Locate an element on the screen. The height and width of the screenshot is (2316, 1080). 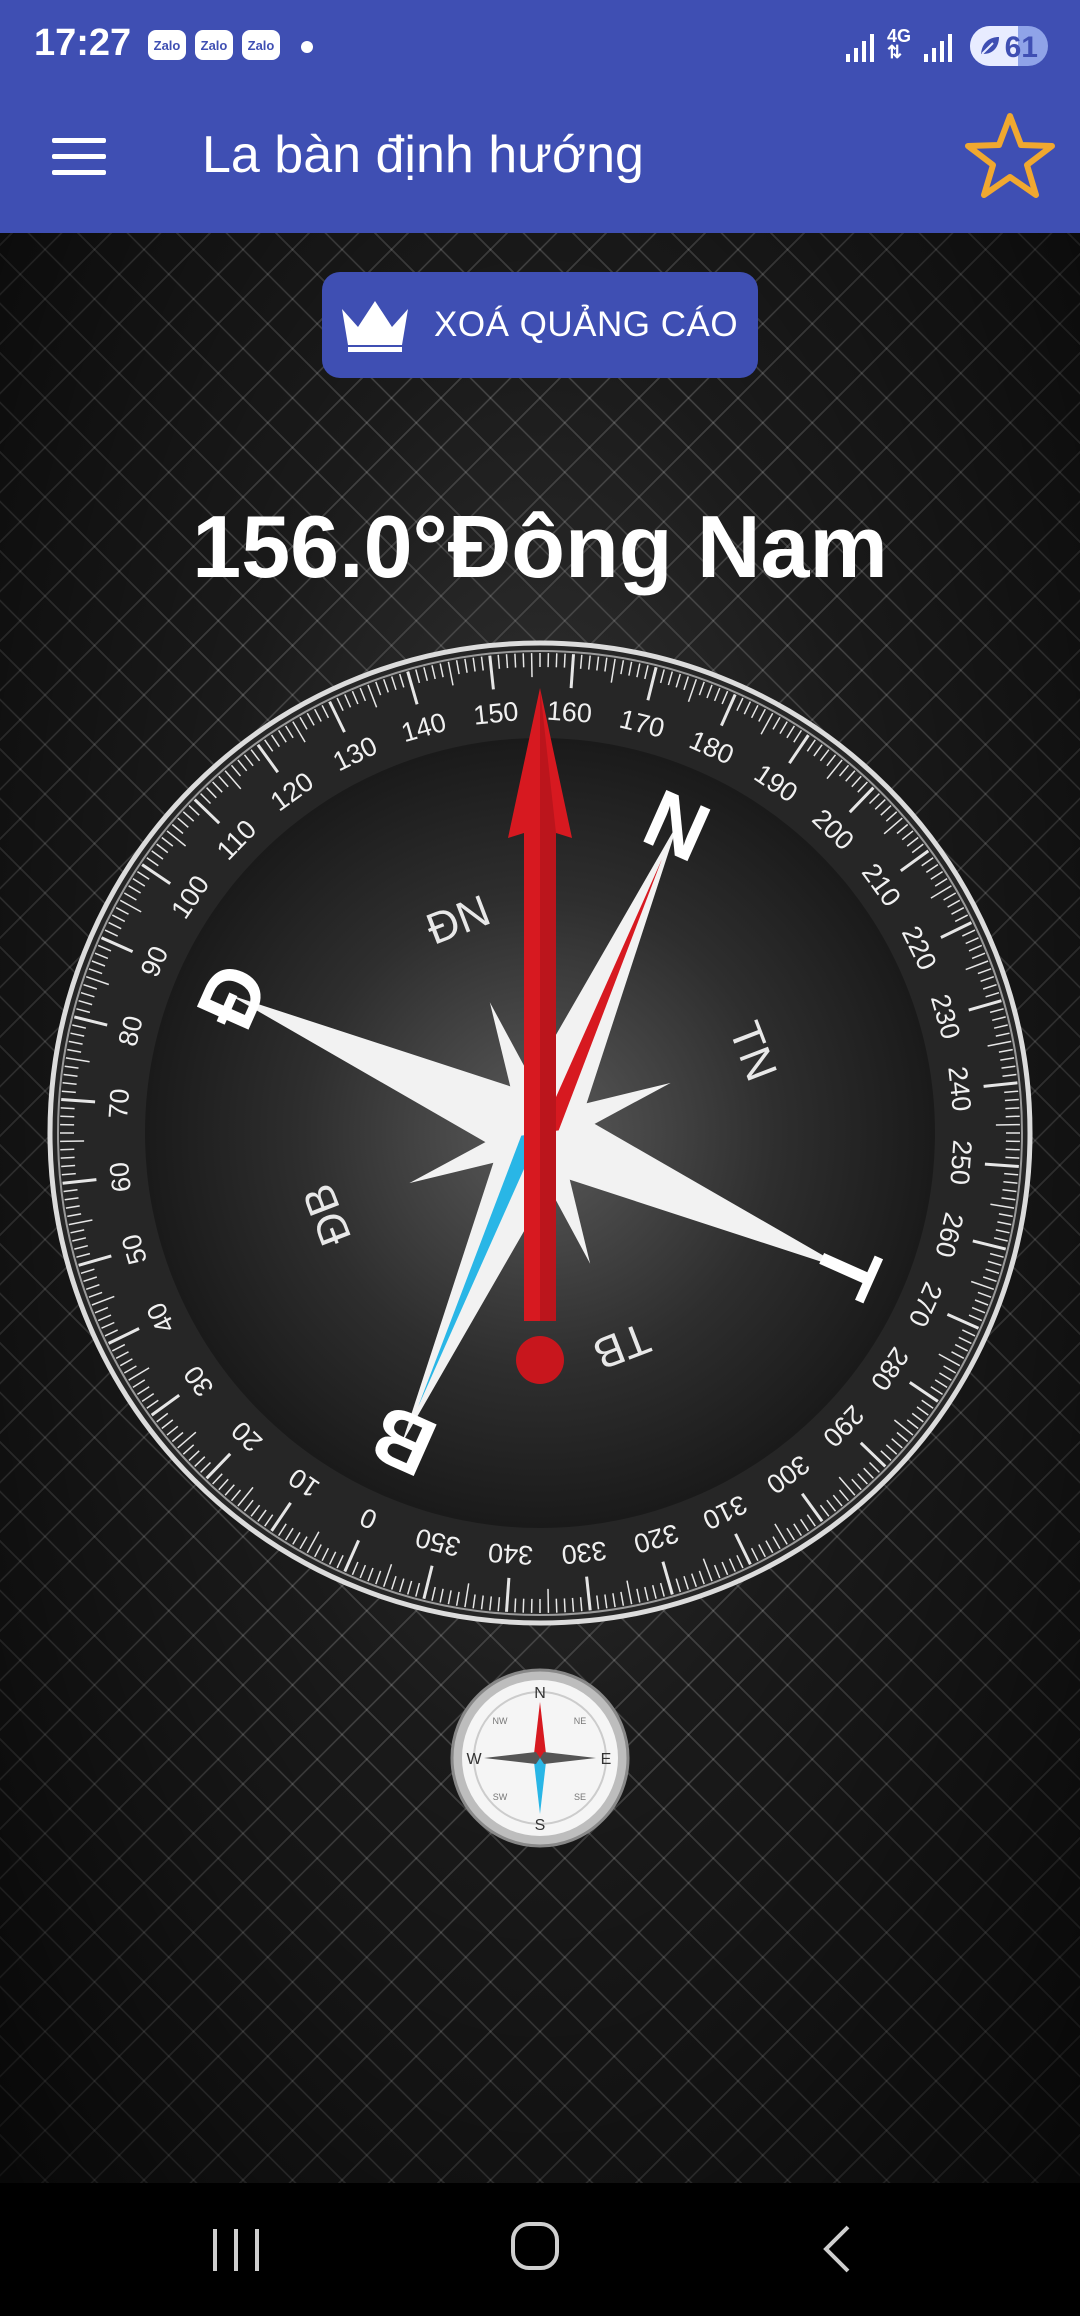
app-bar: La bàn định hướng is located at coordinates (540, 164).